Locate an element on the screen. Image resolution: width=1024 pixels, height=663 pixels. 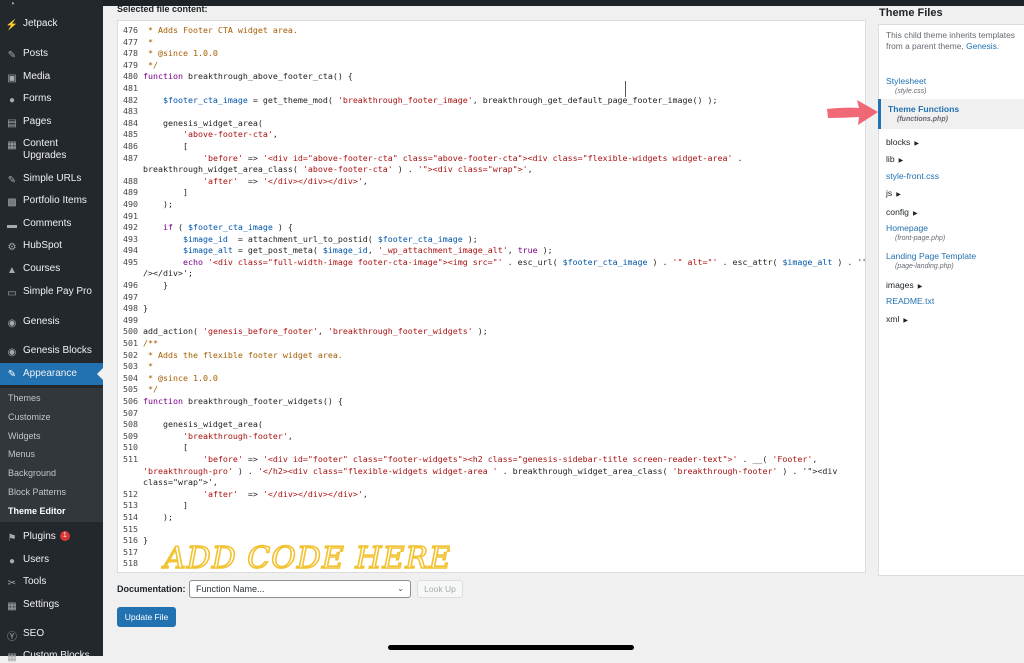
look-up-button: Look Up is located at coordinates (440, 589).